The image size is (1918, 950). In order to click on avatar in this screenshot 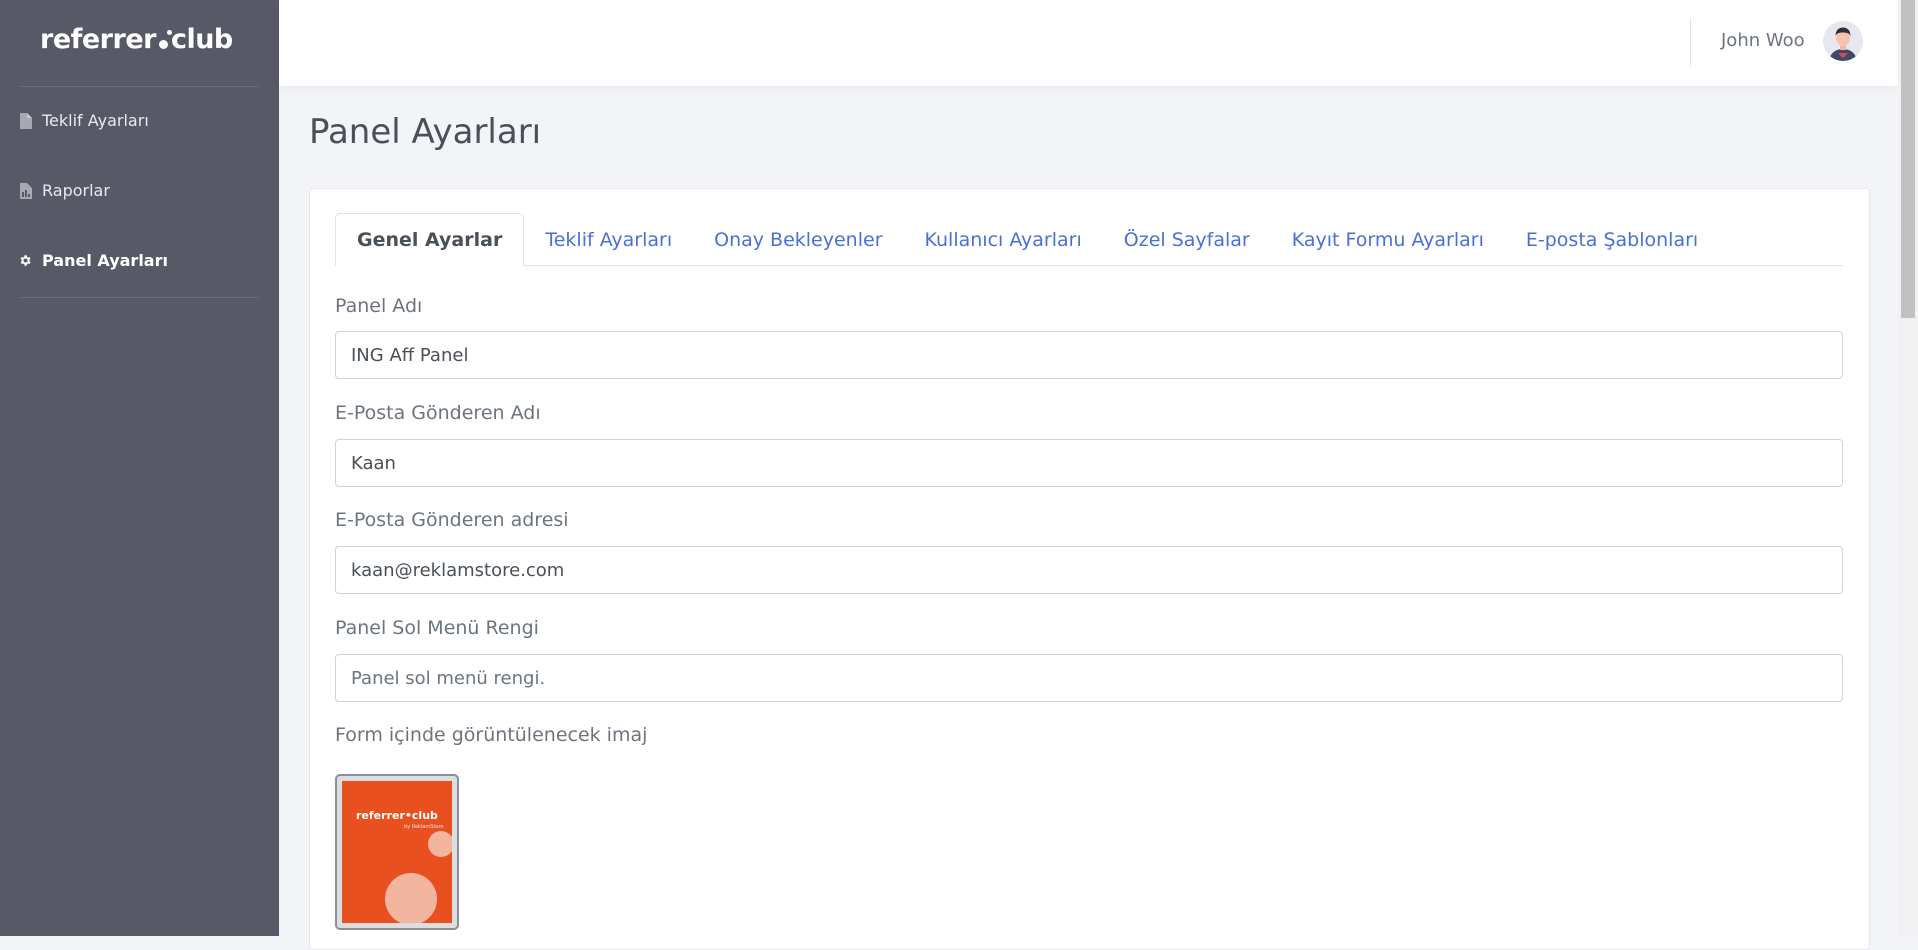, I will do `click(1843, 41)`.